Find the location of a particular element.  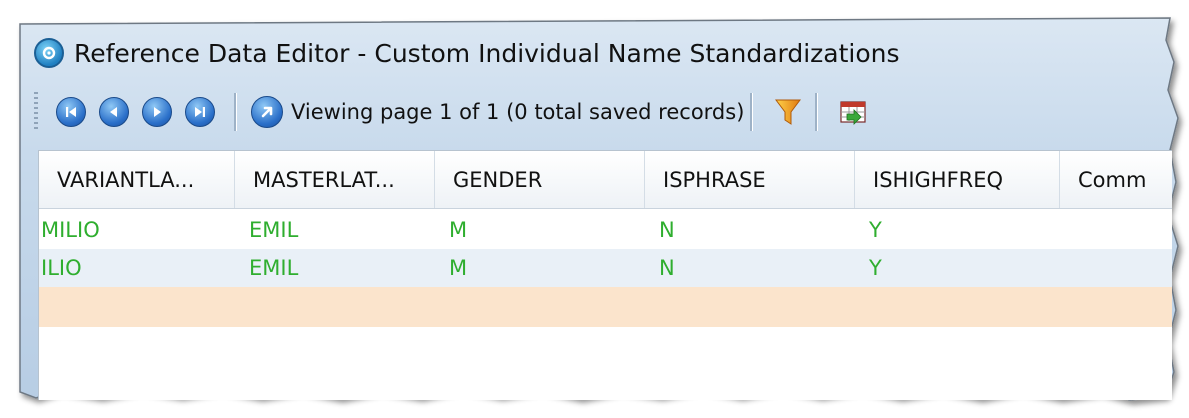

filter-funnel-icon is located at coordinates (788, 112).